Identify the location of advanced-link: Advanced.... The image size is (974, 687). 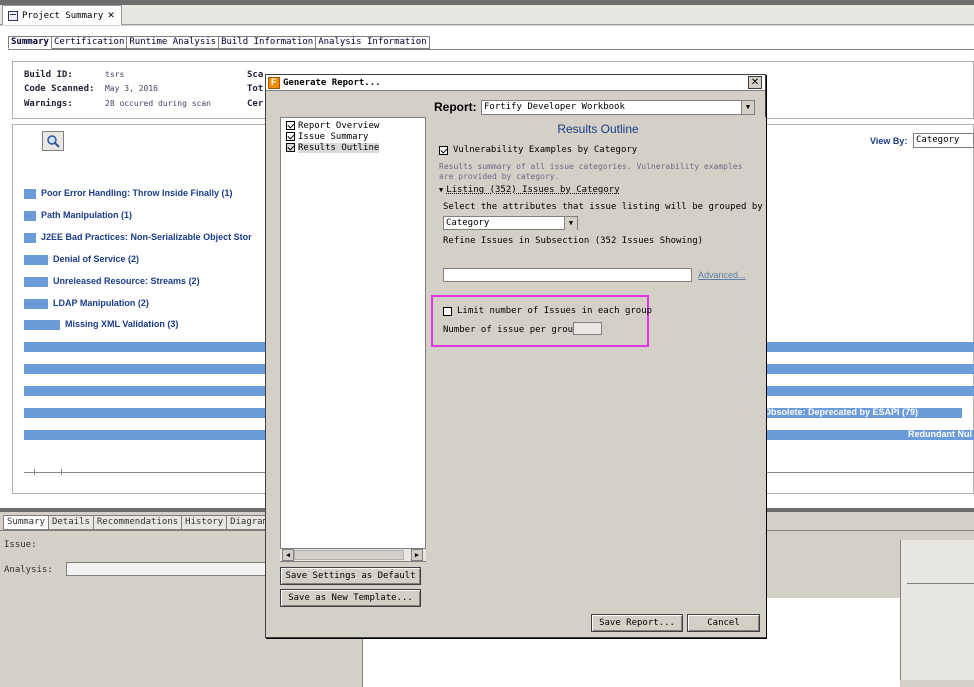
(722, 275).